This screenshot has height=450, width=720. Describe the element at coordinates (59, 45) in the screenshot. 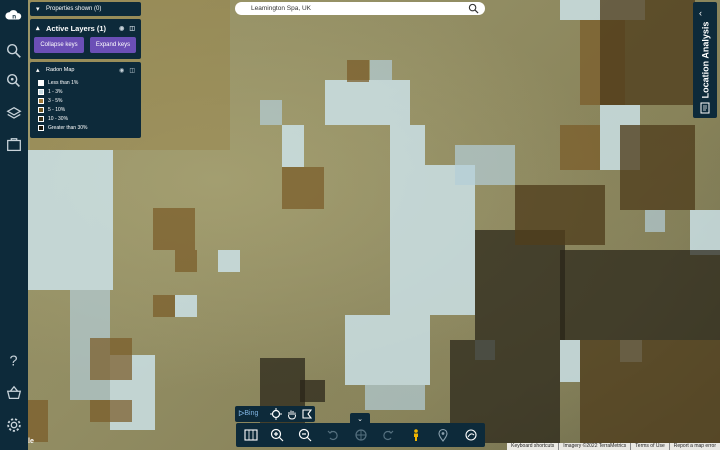

I see `collapse-keys-button: Collapse keys` at that location.